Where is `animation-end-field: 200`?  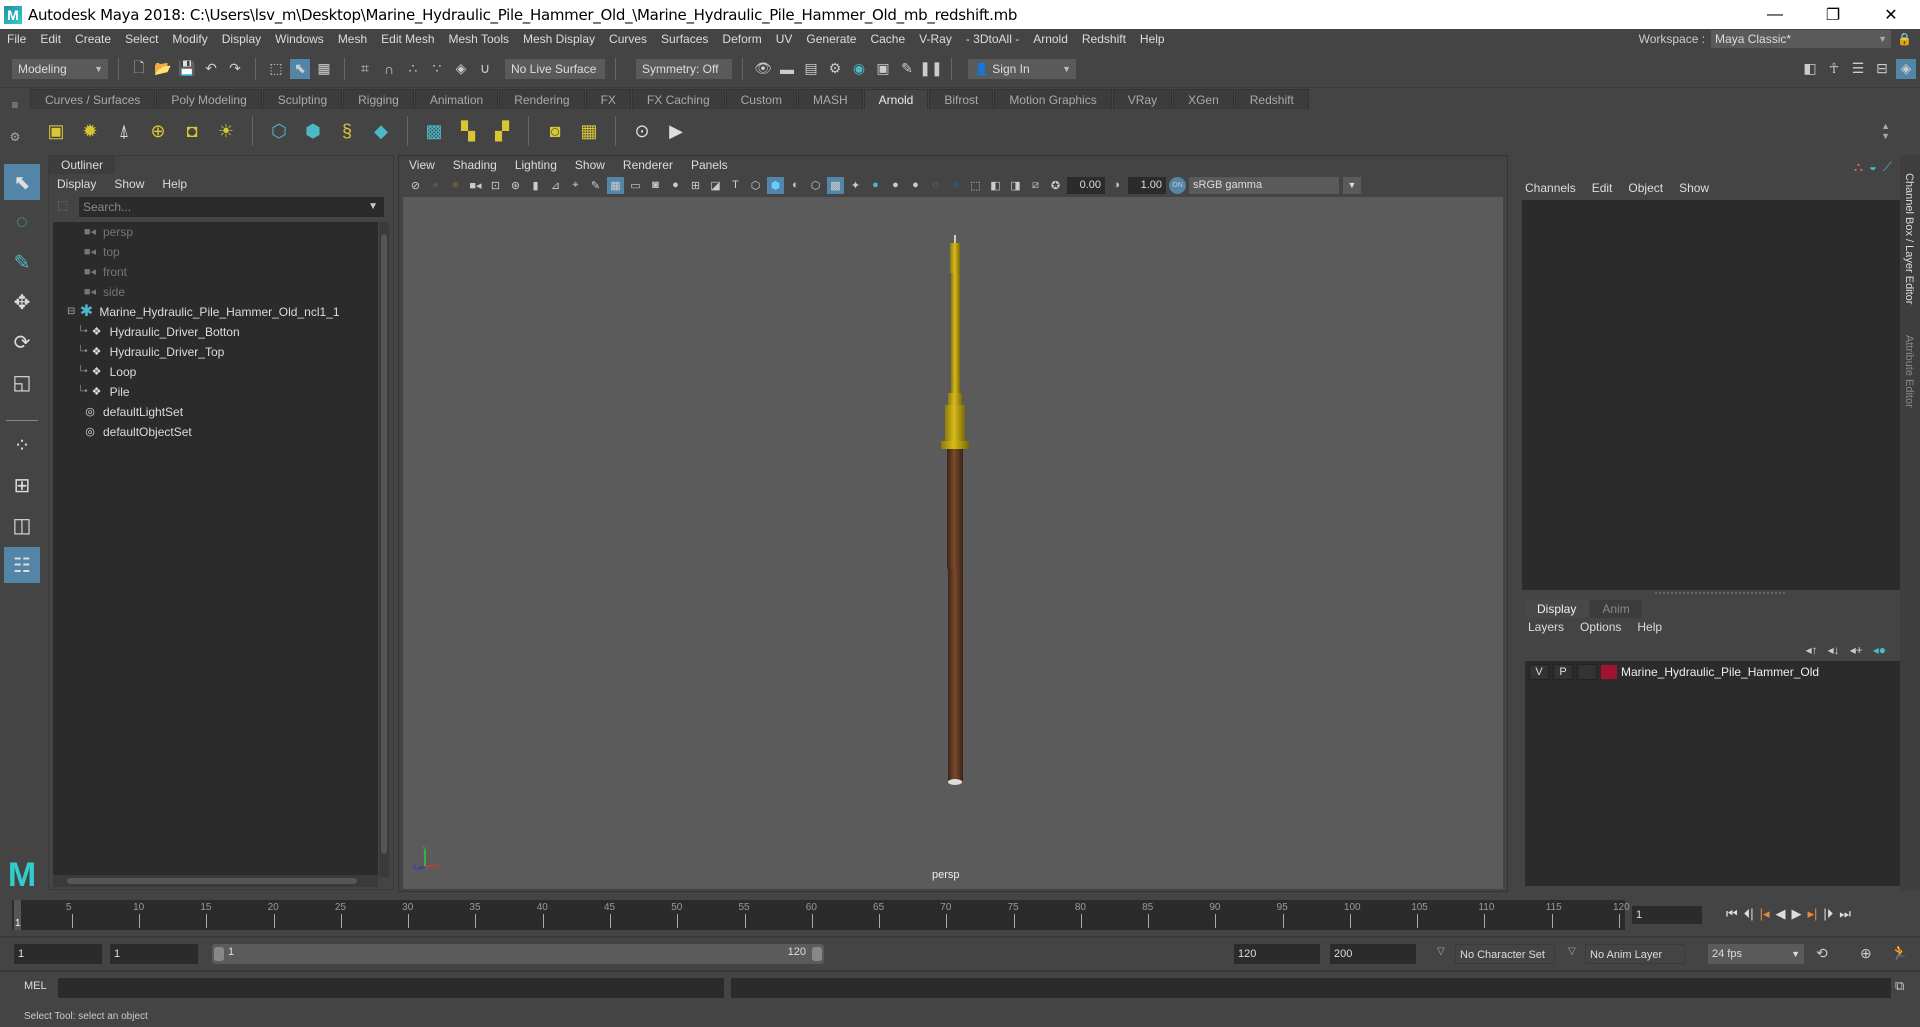
animation-end-field: 200 is located at coordinates (1373, 954).